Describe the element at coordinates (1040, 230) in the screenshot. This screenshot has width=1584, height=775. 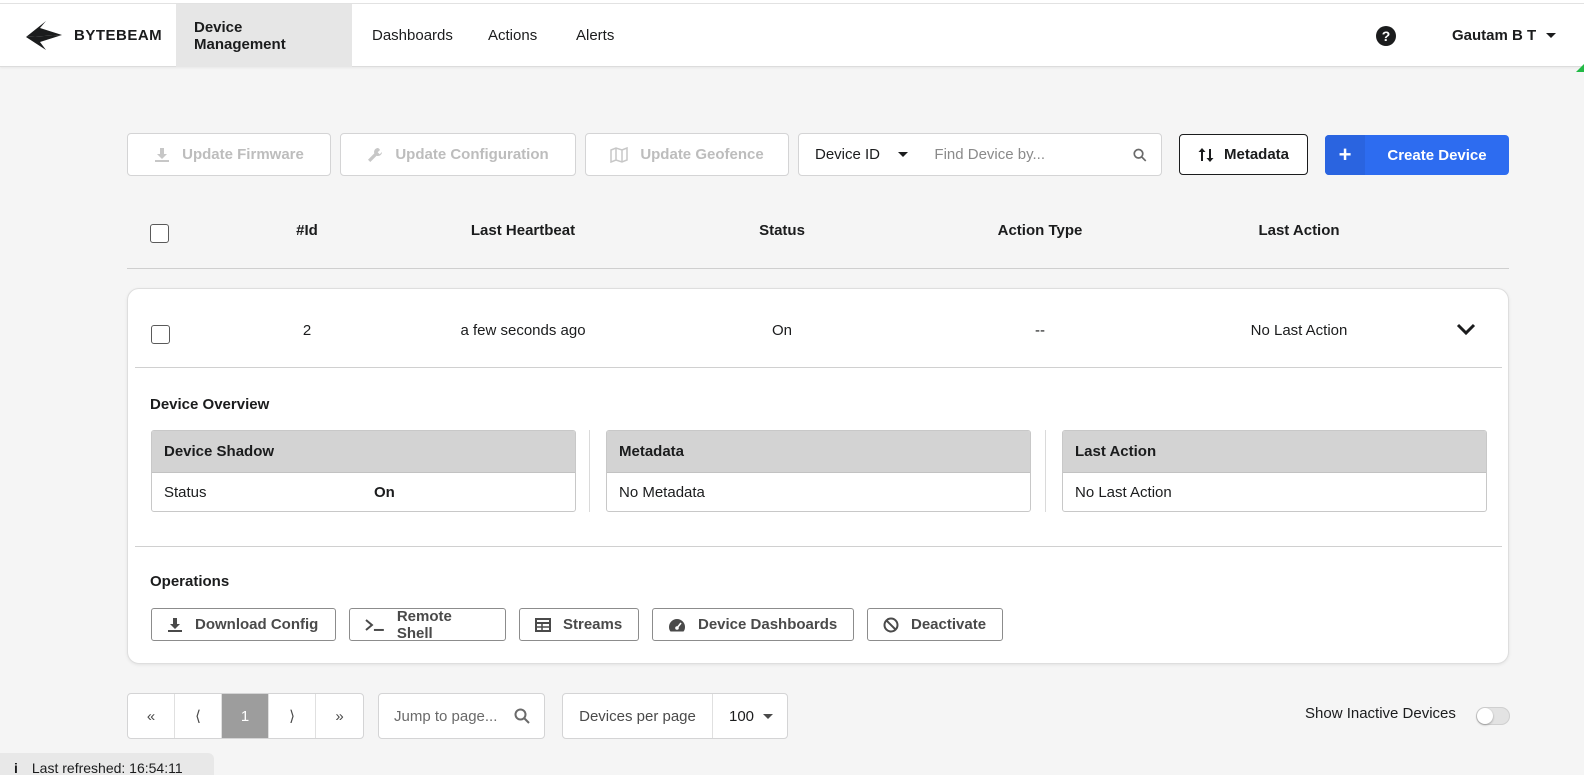
I see `column-header-action-type: Action Type` at that location.